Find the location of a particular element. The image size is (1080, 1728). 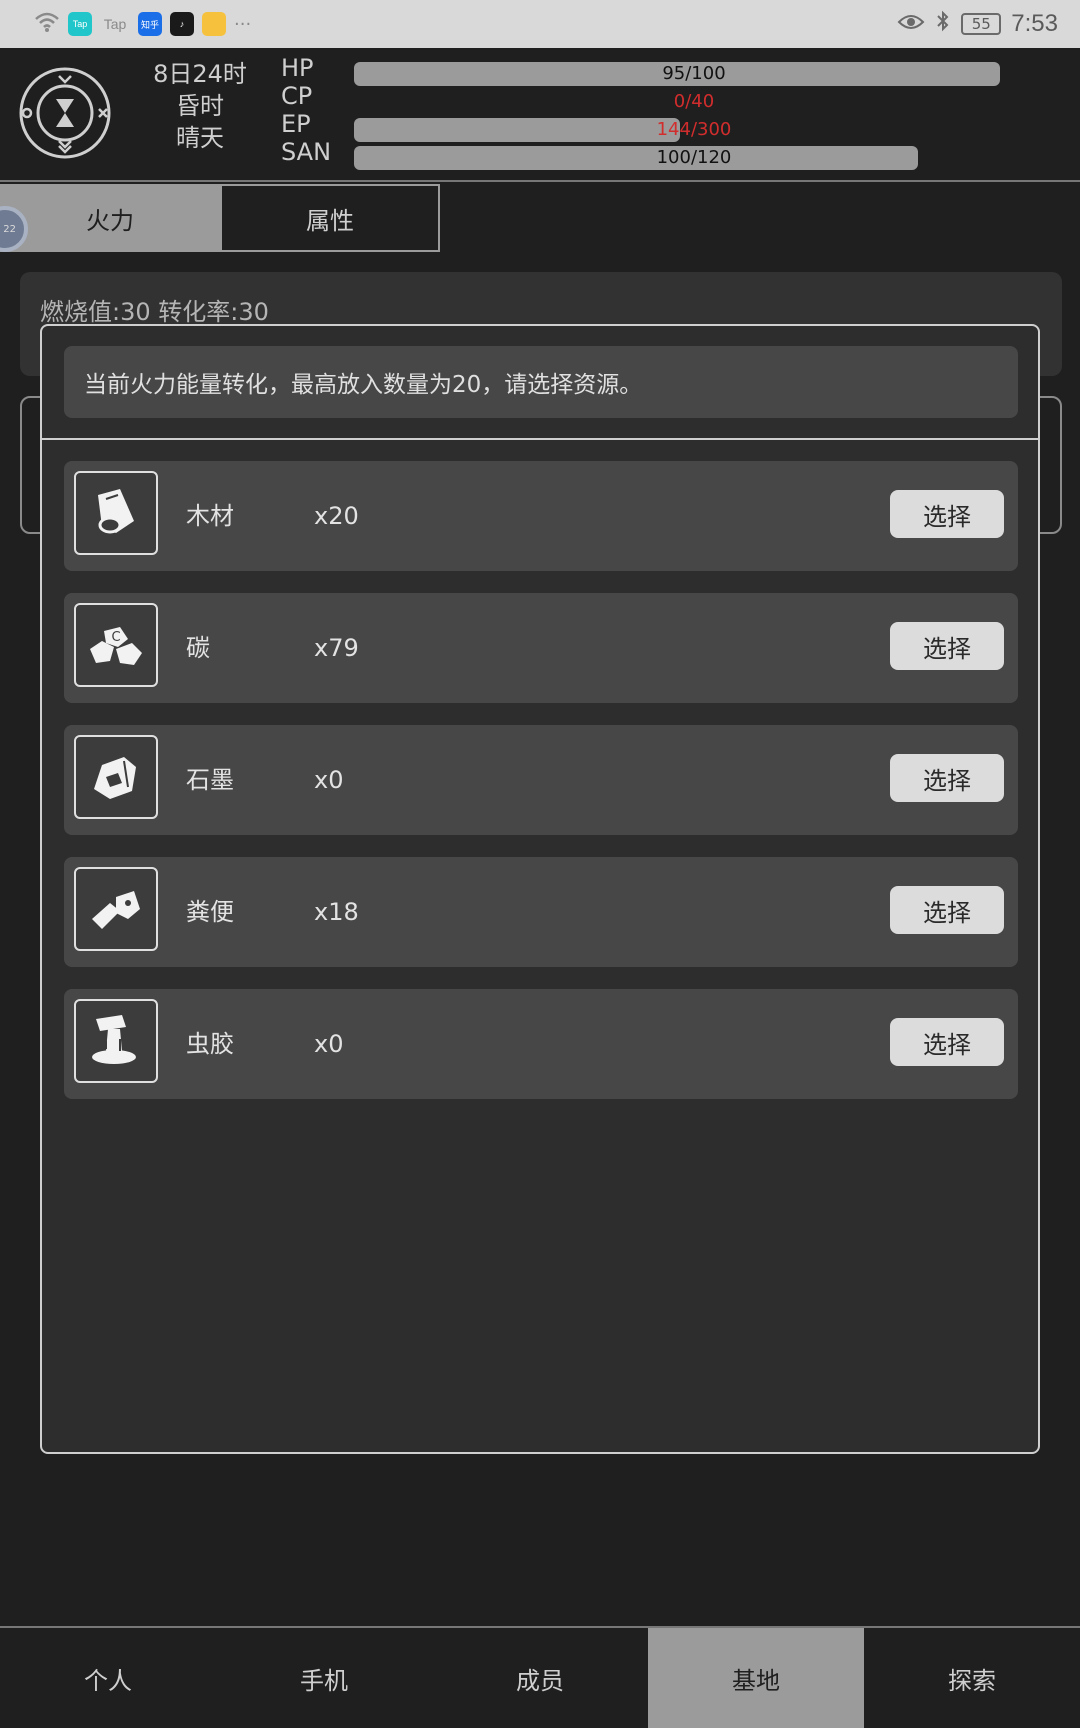

tap-icon: Tap is located at coordinates (115, 24).